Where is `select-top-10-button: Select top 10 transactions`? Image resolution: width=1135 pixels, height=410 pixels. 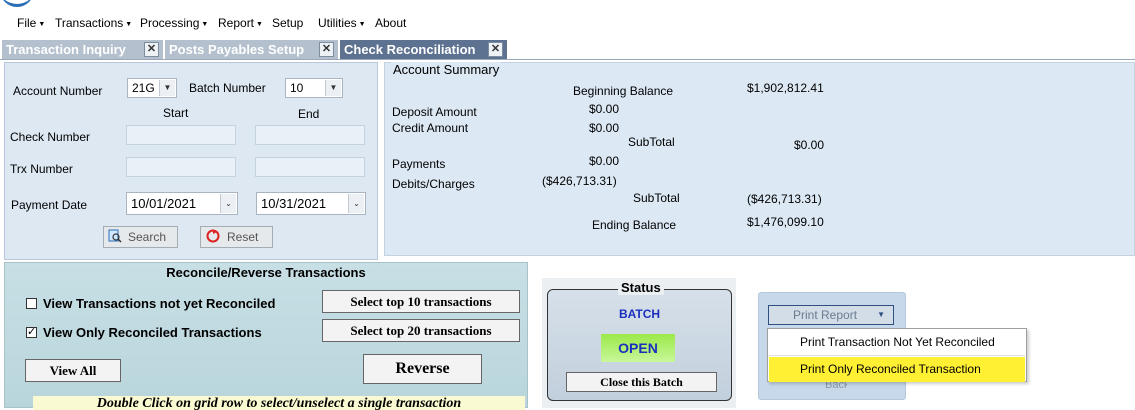 select-top-10-button: Select top 10 transactions is located at coordinates (421, 301).